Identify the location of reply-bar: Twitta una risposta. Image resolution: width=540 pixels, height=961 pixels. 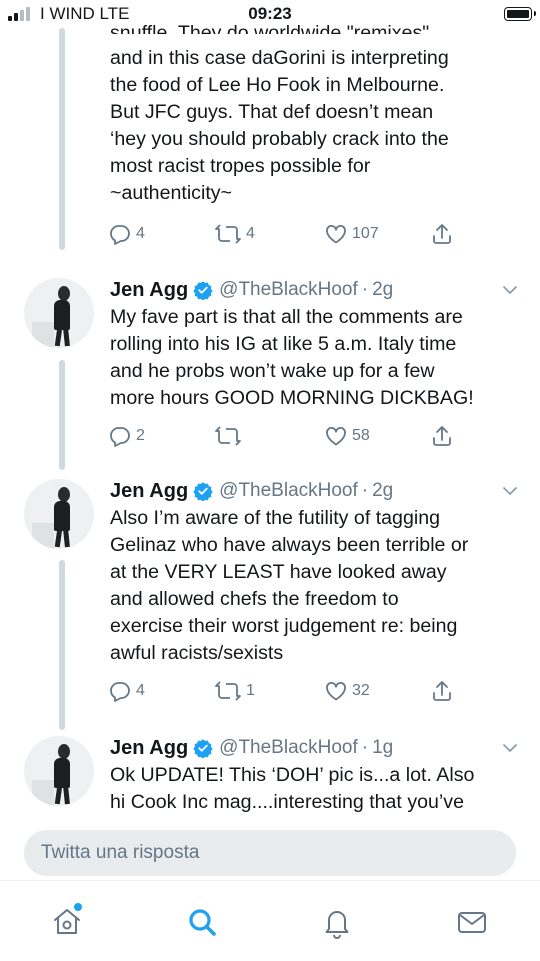
(270, 853).